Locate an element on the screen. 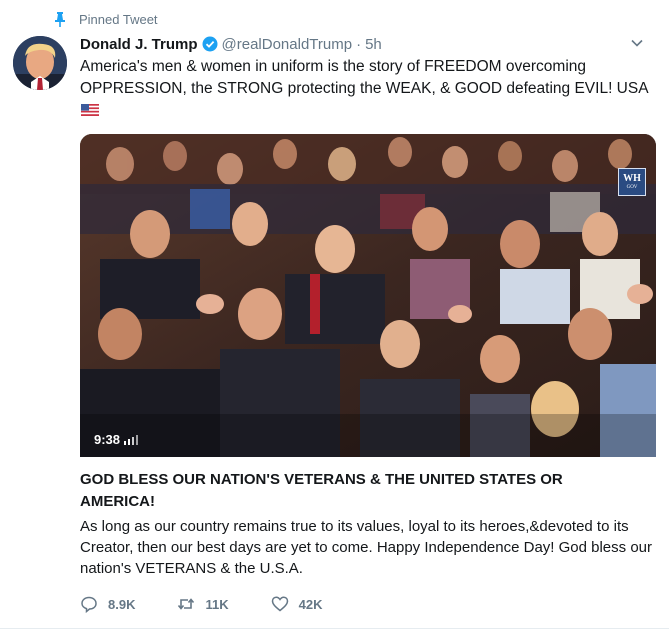 The image size is (669, 629). watermark-wh: WH is located at coordinates (632, 178).